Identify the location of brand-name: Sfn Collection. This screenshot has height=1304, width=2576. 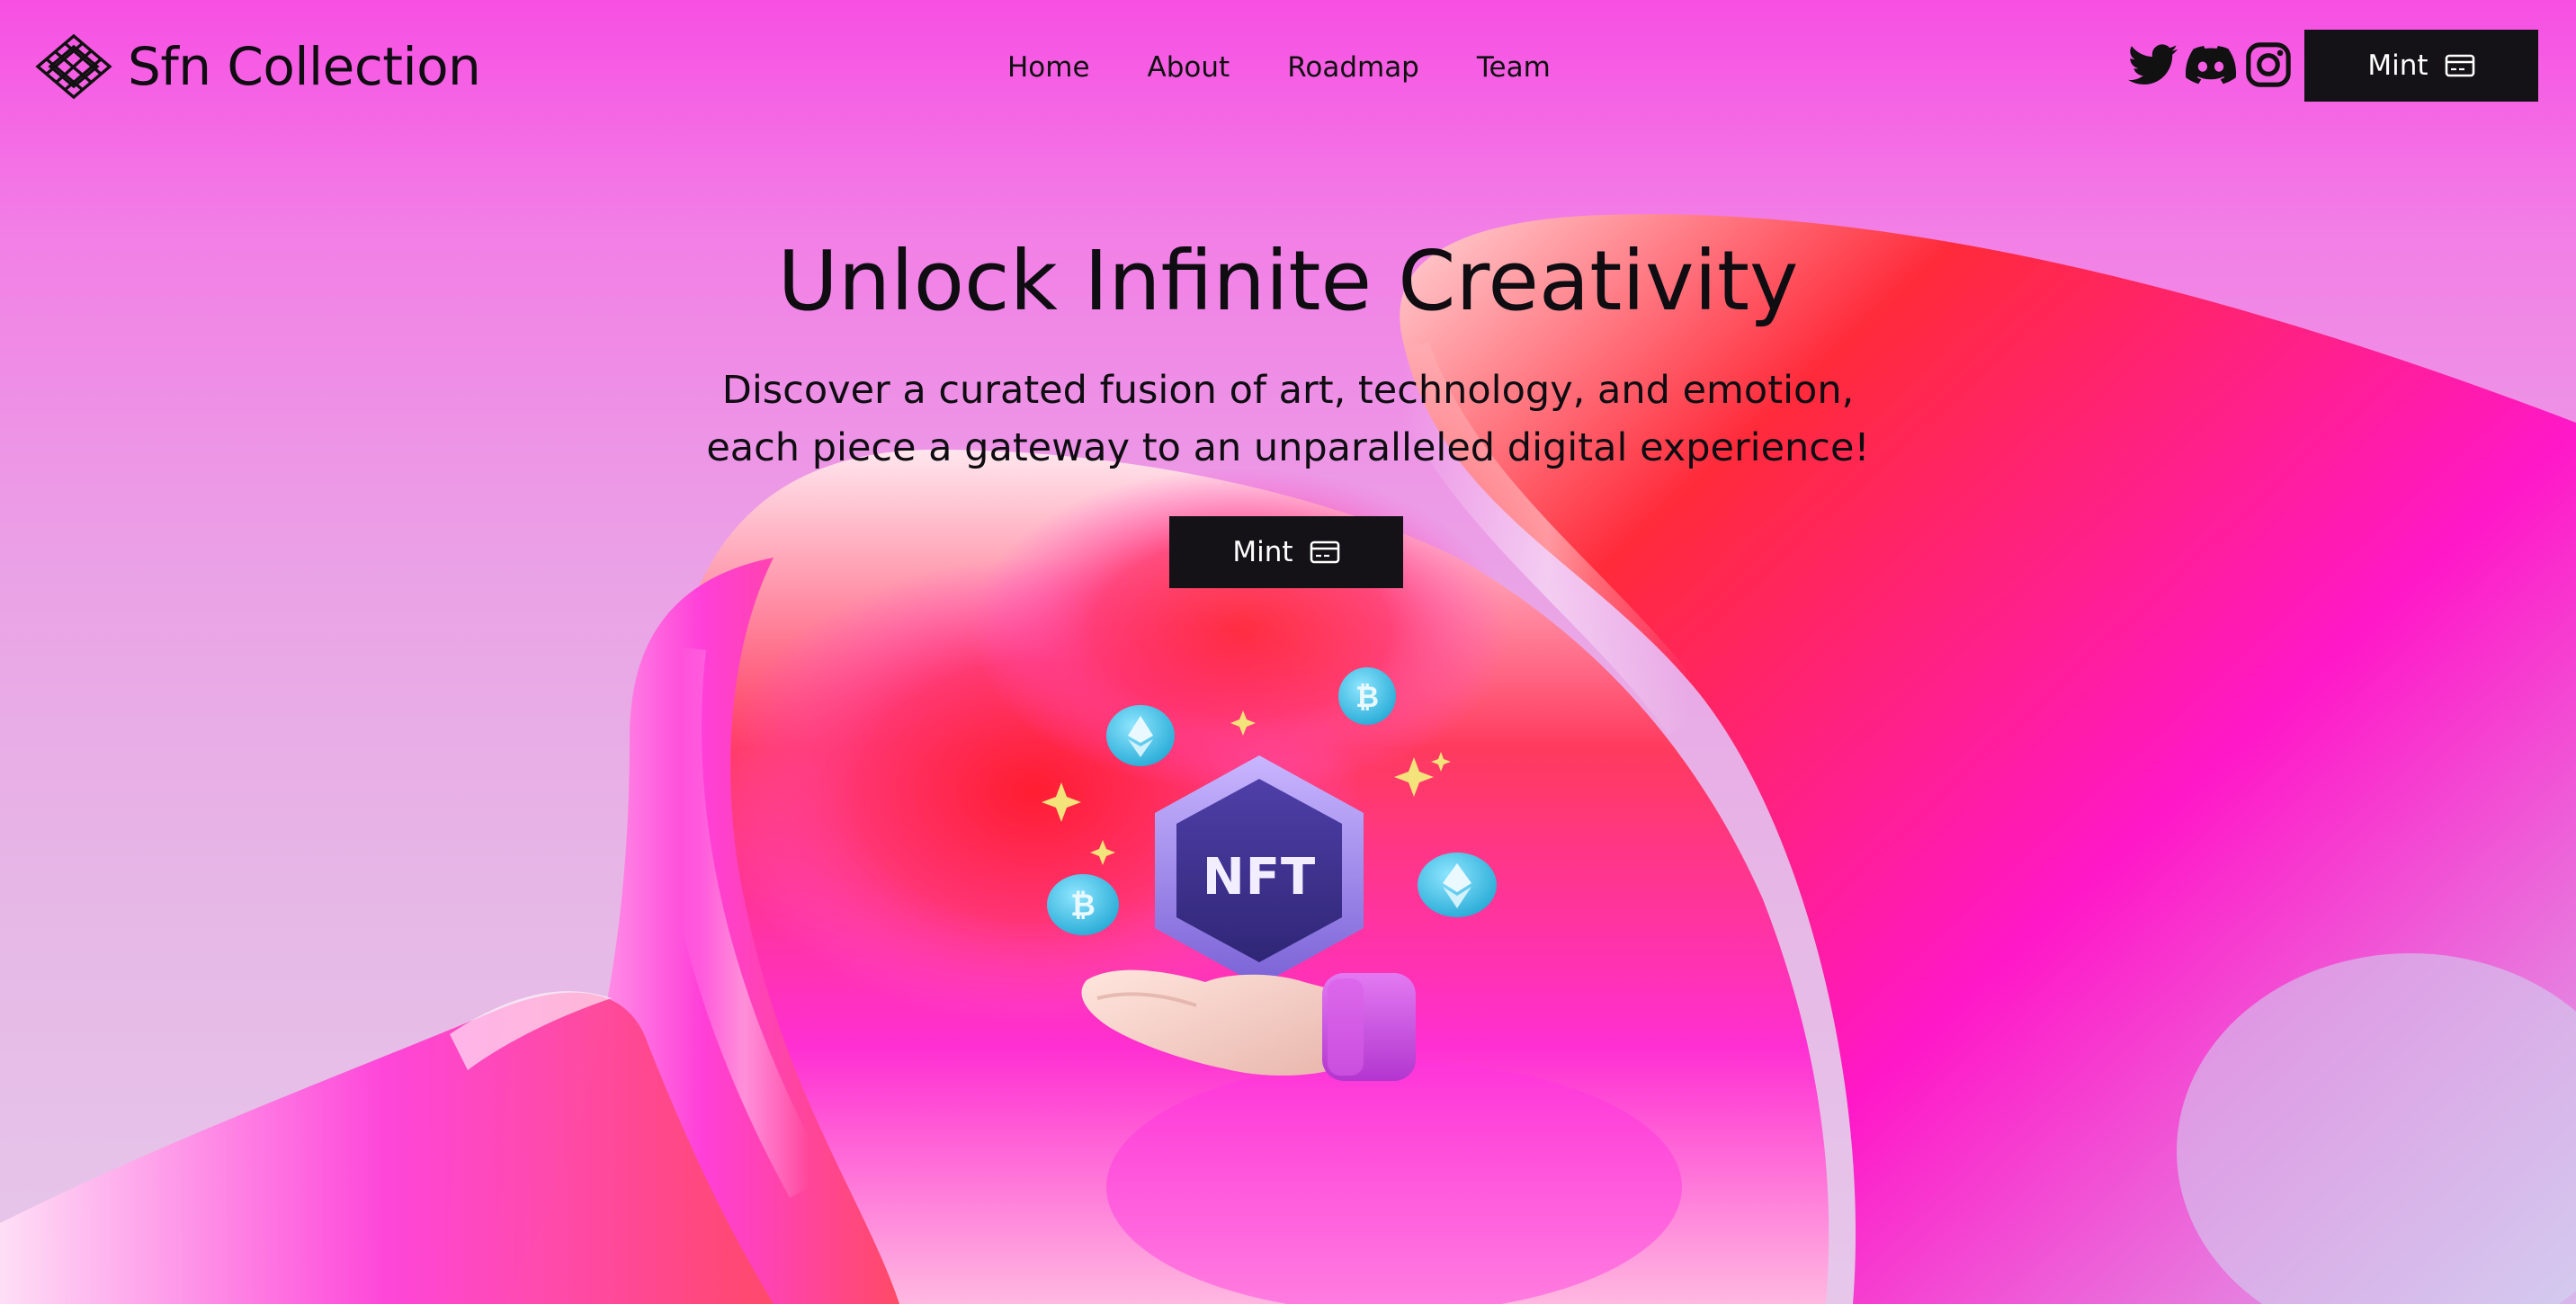
(304, 66).